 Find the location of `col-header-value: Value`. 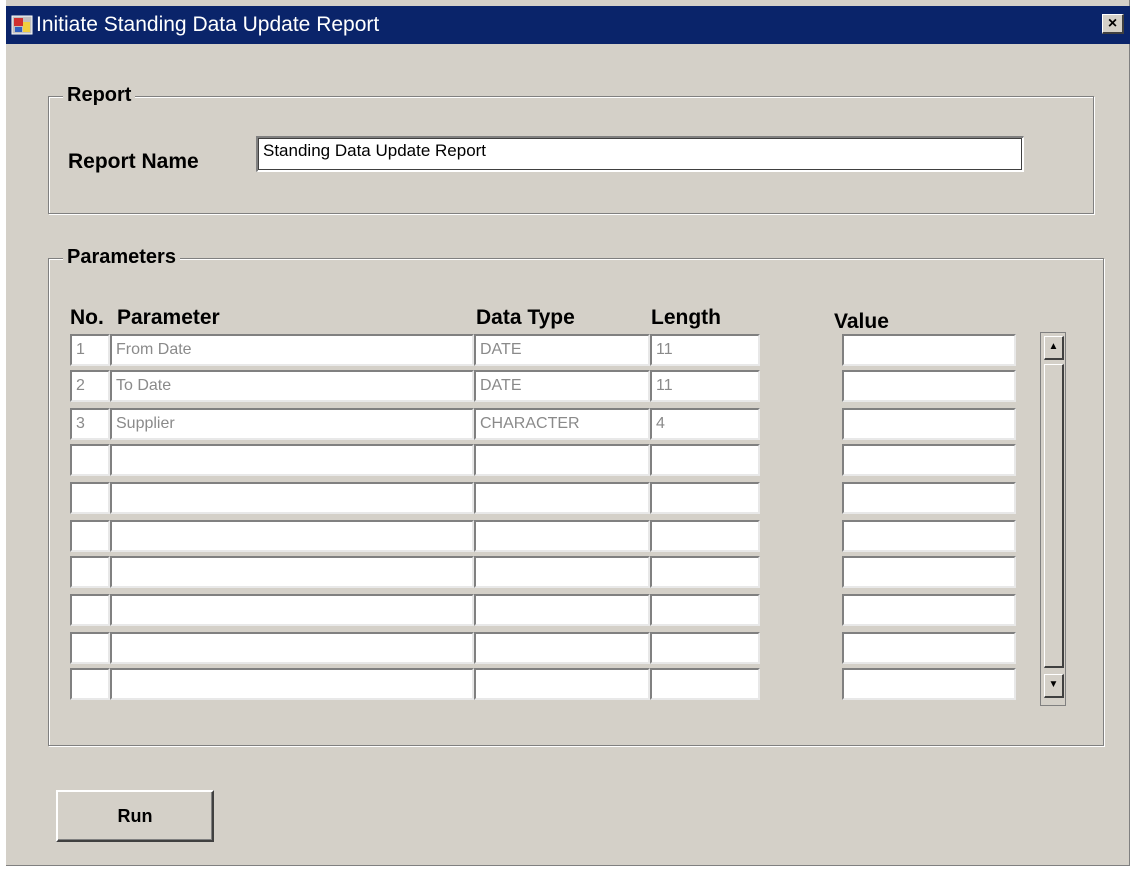

col-header-value: Value is located at coordinates (861, 321).